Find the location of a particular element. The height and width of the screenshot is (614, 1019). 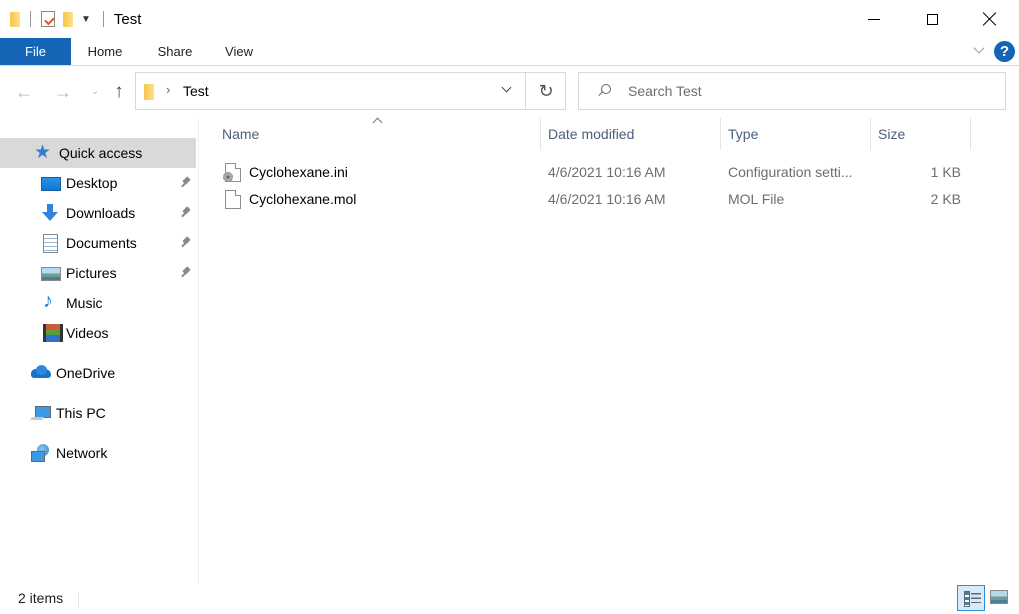

address-history-dropdown-icon is located at coordinates (507, 90).